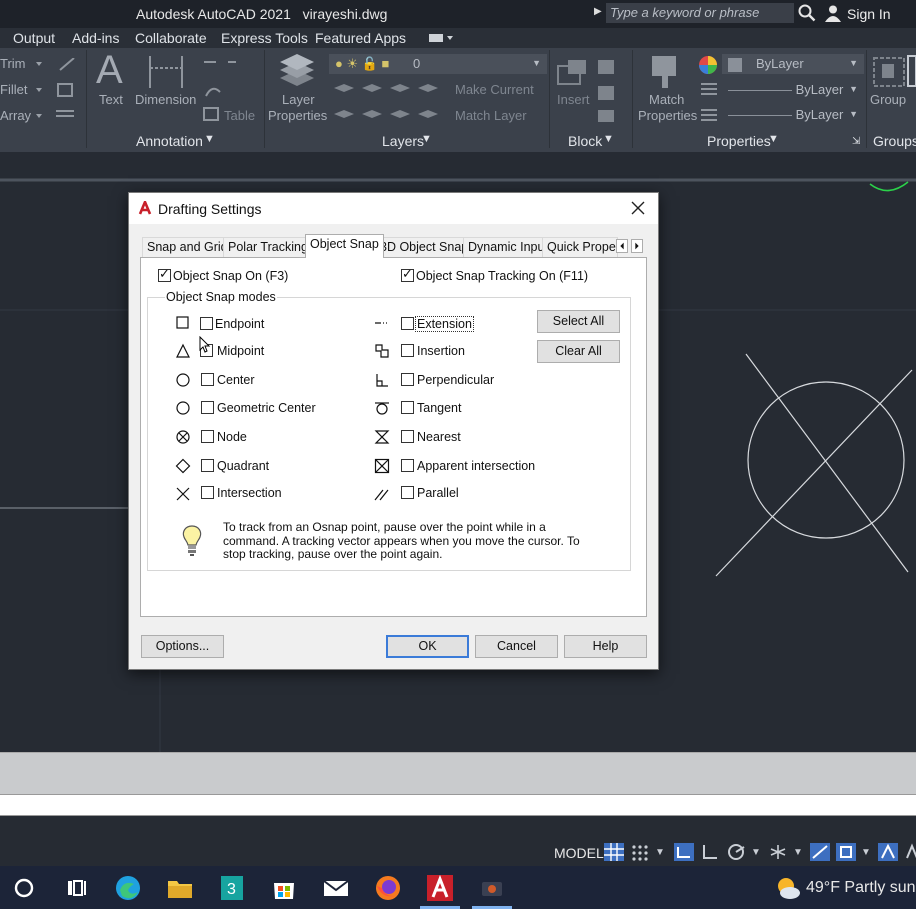  What do you see at coordinates (609, 91) in the screenshot?
I see `block-tools-icon` at bounding box center [609, 91].